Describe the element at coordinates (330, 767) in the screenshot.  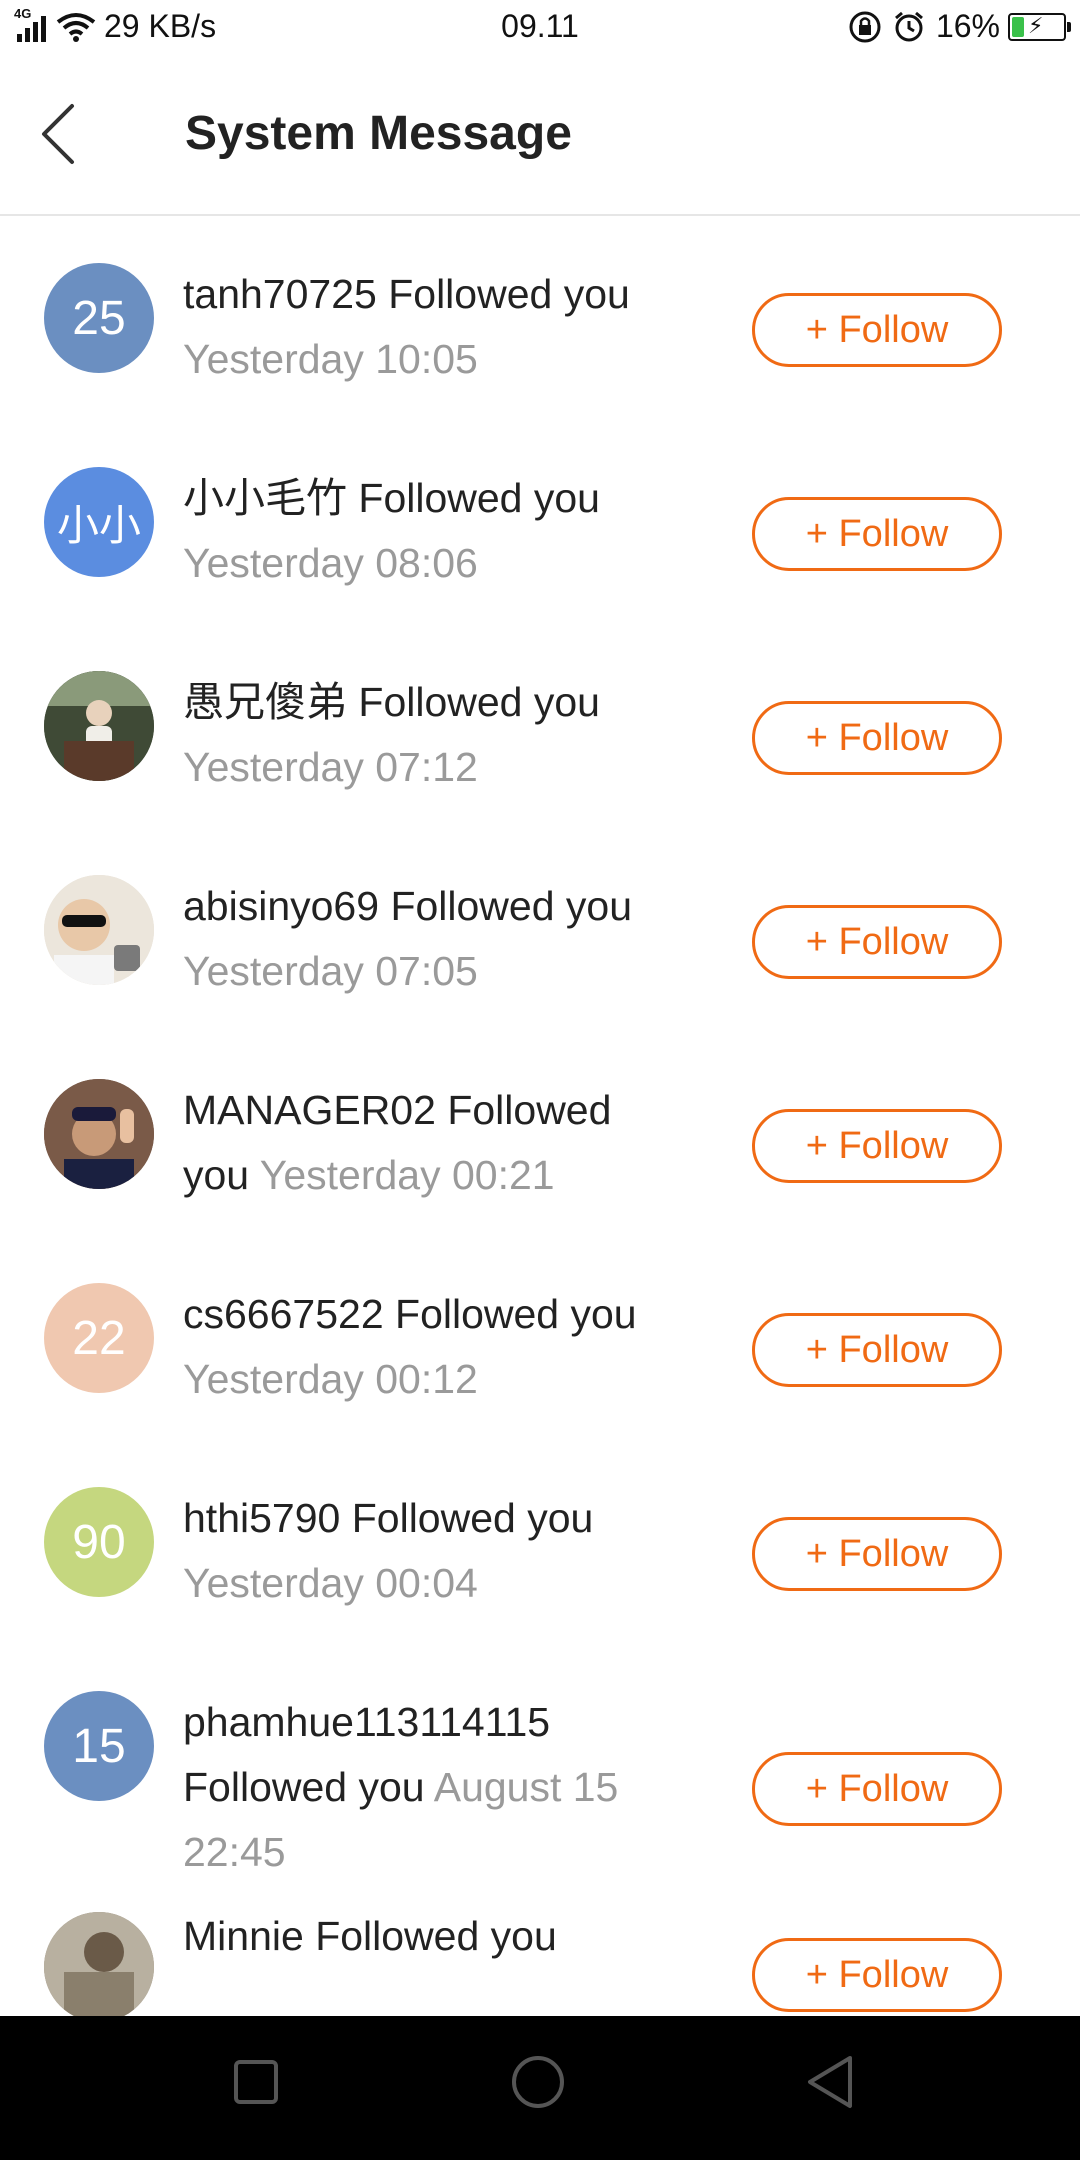
I see `timestamp: Yesterday 07:12` at that location.